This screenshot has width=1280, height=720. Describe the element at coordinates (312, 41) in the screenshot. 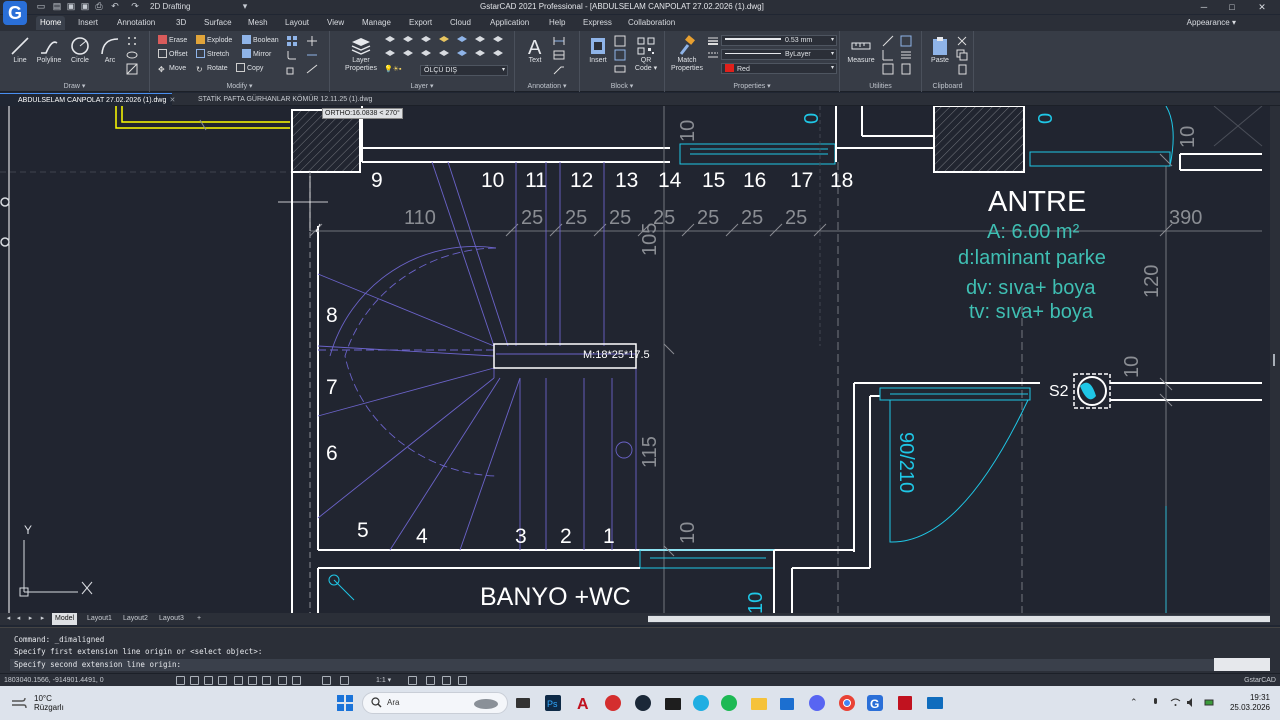

I see `trim-icon` at that location.